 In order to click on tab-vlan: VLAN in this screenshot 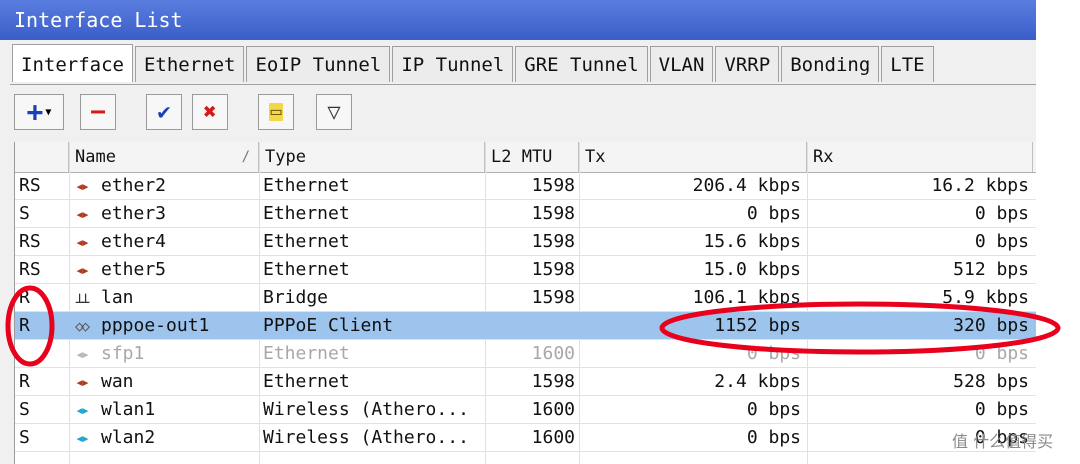, I will do `click(681, 64)`.